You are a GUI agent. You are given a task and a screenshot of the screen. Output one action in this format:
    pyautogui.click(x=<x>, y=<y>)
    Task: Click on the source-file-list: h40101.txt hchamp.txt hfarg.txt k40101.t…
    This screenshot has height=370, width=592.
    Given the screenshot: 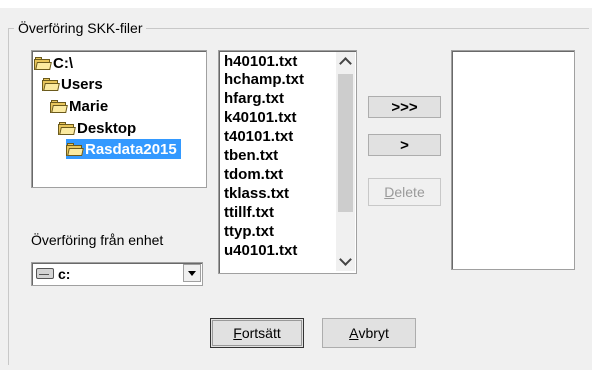 What is the action you would take?
    pyautogui.click(x=287, y=162)
    